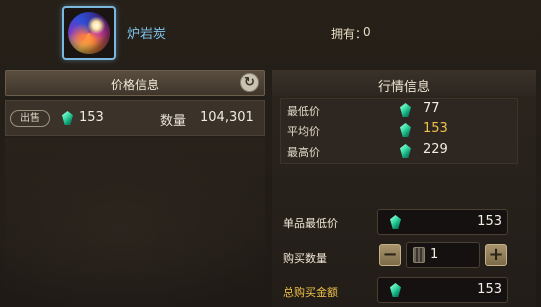 Image resolution: width=541 pixels, height=307 pixels. I want to click on quantity-value: 1, so click(434, 254).